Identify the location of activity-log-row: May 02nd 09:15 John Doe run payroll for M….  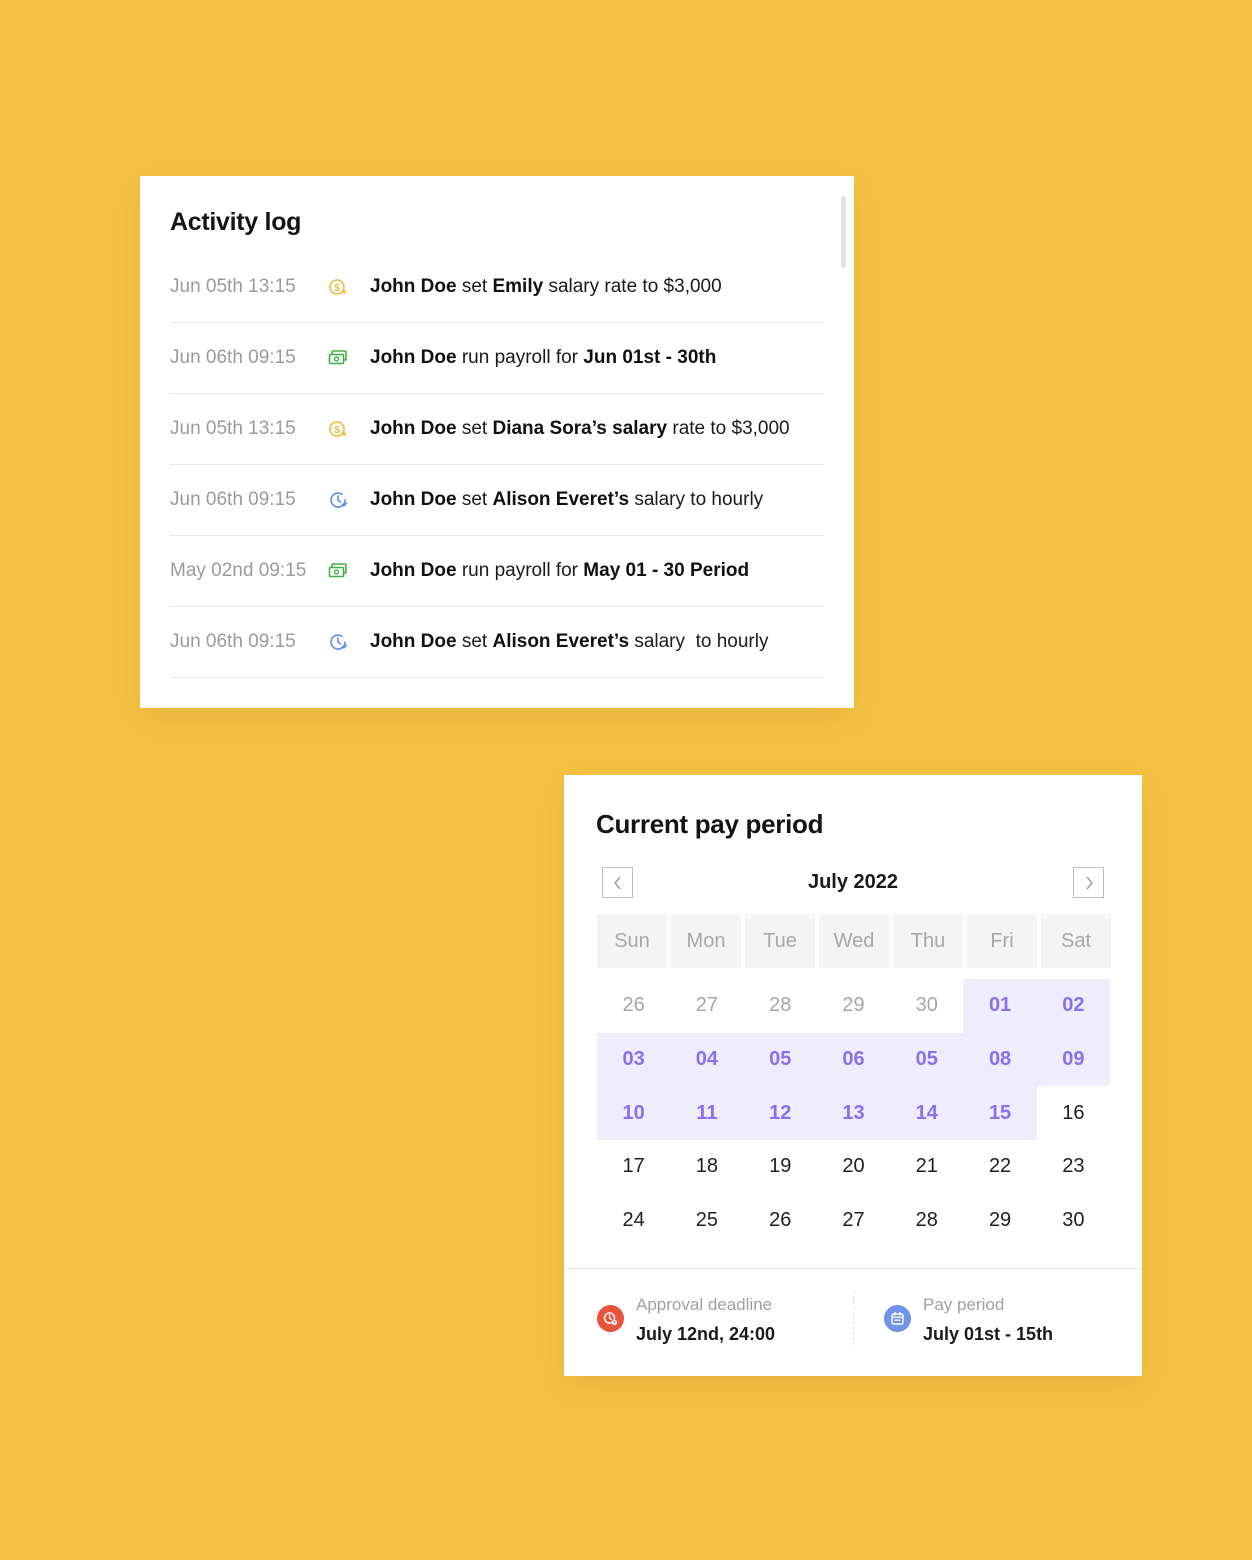
(497, 571).